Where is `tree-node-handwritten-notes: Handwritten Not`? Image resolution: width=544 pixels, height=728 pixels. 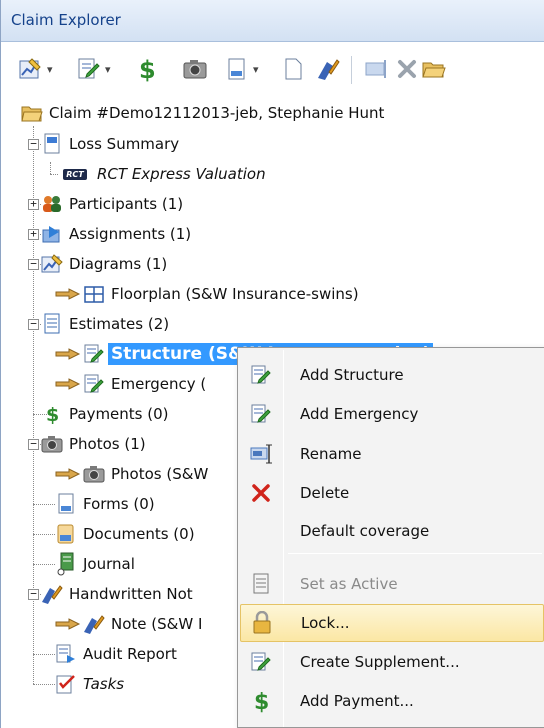
tree-node-handwritten-notes: Handwritten Not is located at coordinates (118, 594).